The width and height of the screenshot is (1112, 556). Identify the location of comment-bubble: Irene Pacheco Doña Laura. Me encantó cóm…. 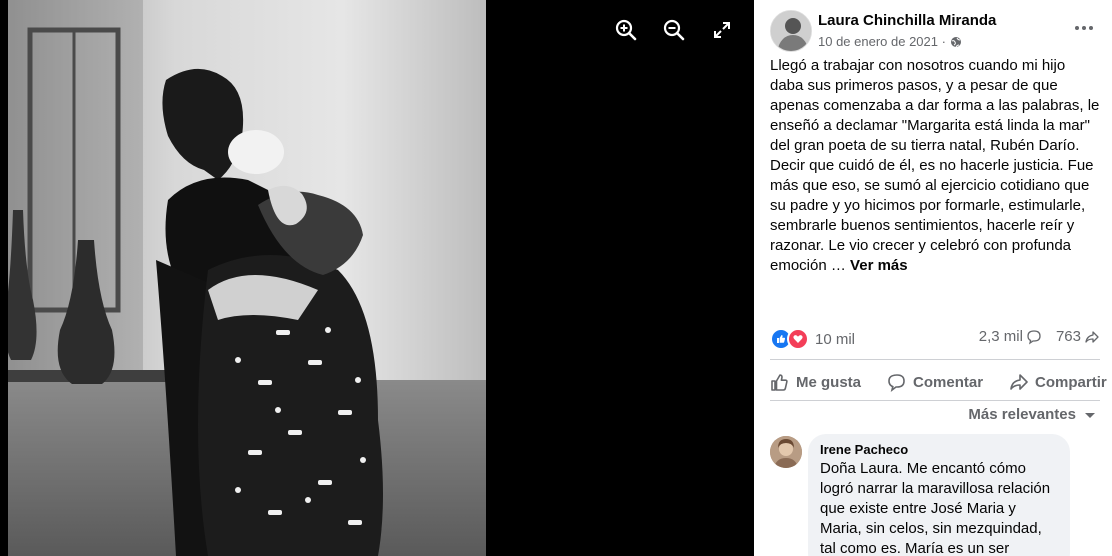
(939, 495).